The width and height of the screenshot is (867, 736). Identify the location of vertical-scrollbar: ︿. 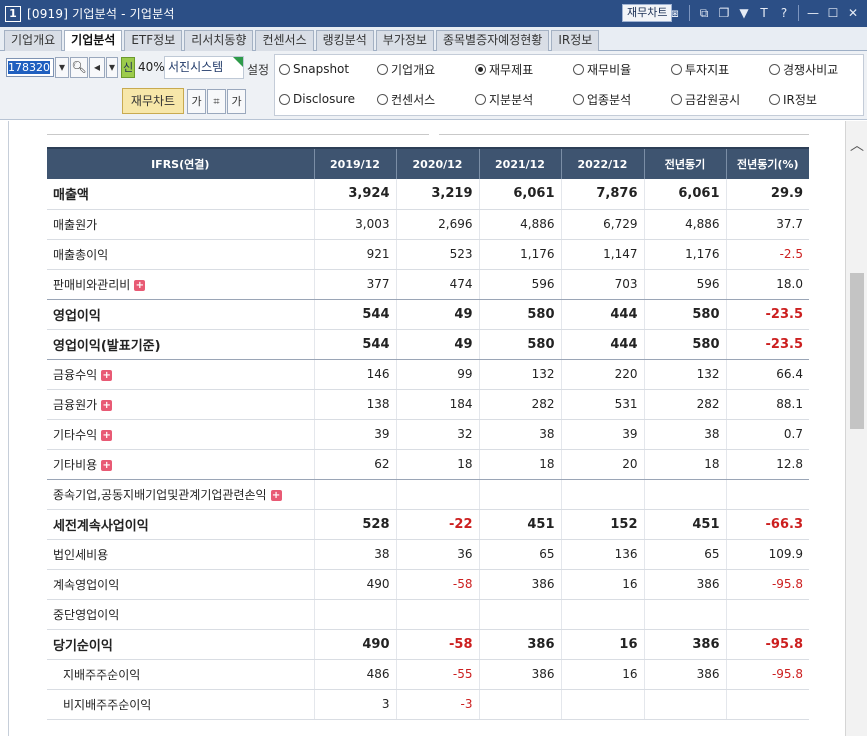
(856, 428).